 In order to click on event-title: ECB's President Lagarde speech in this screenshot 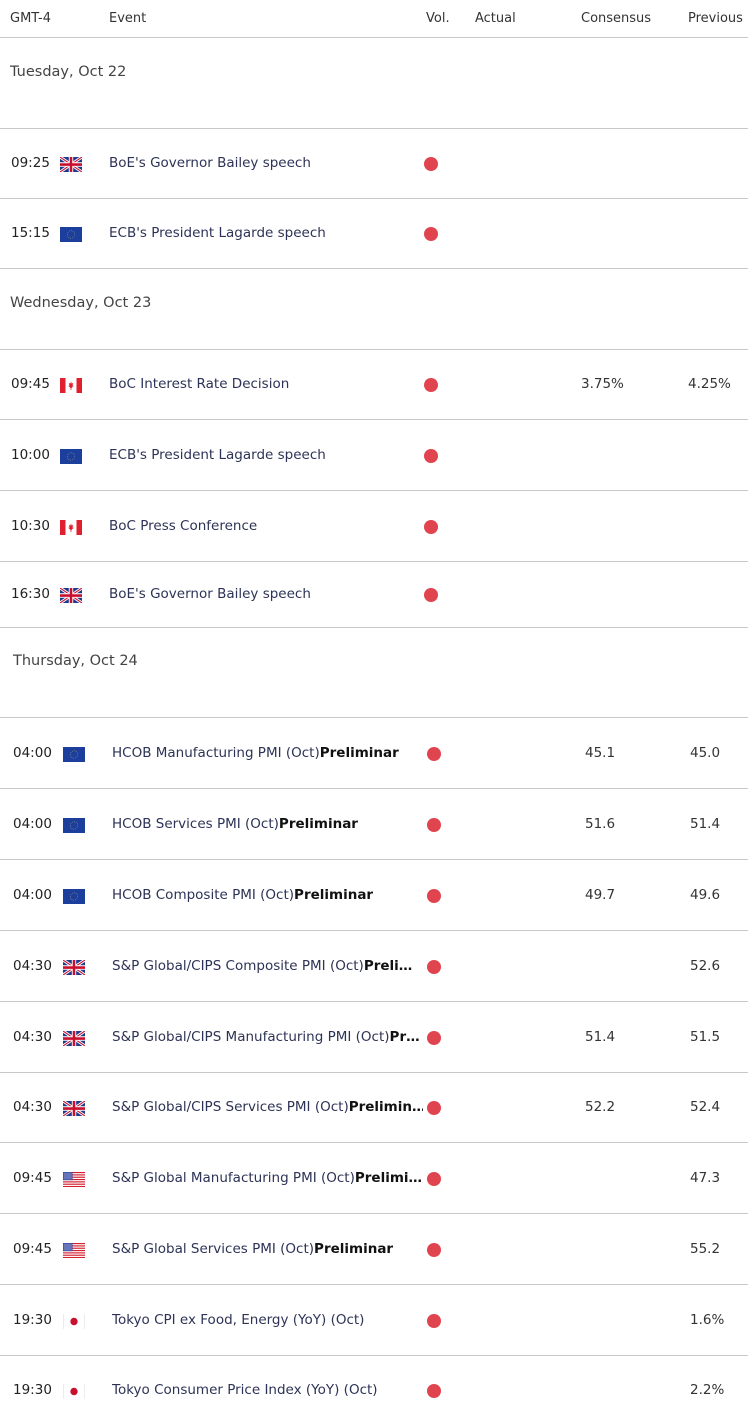, I will do `click(217, 233)`.